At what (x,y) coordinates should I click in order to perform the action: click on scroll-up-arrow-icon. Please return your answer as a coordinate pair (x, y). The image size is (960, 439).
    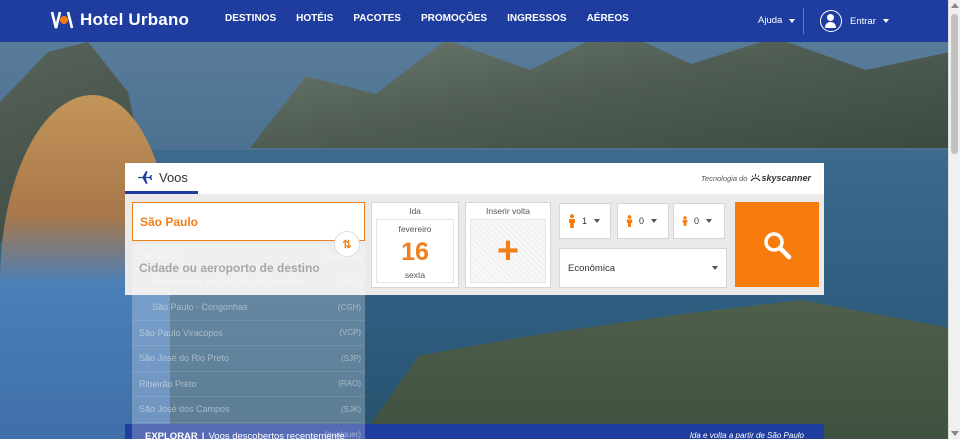
    Looking at the image, I should click on (955, 5).